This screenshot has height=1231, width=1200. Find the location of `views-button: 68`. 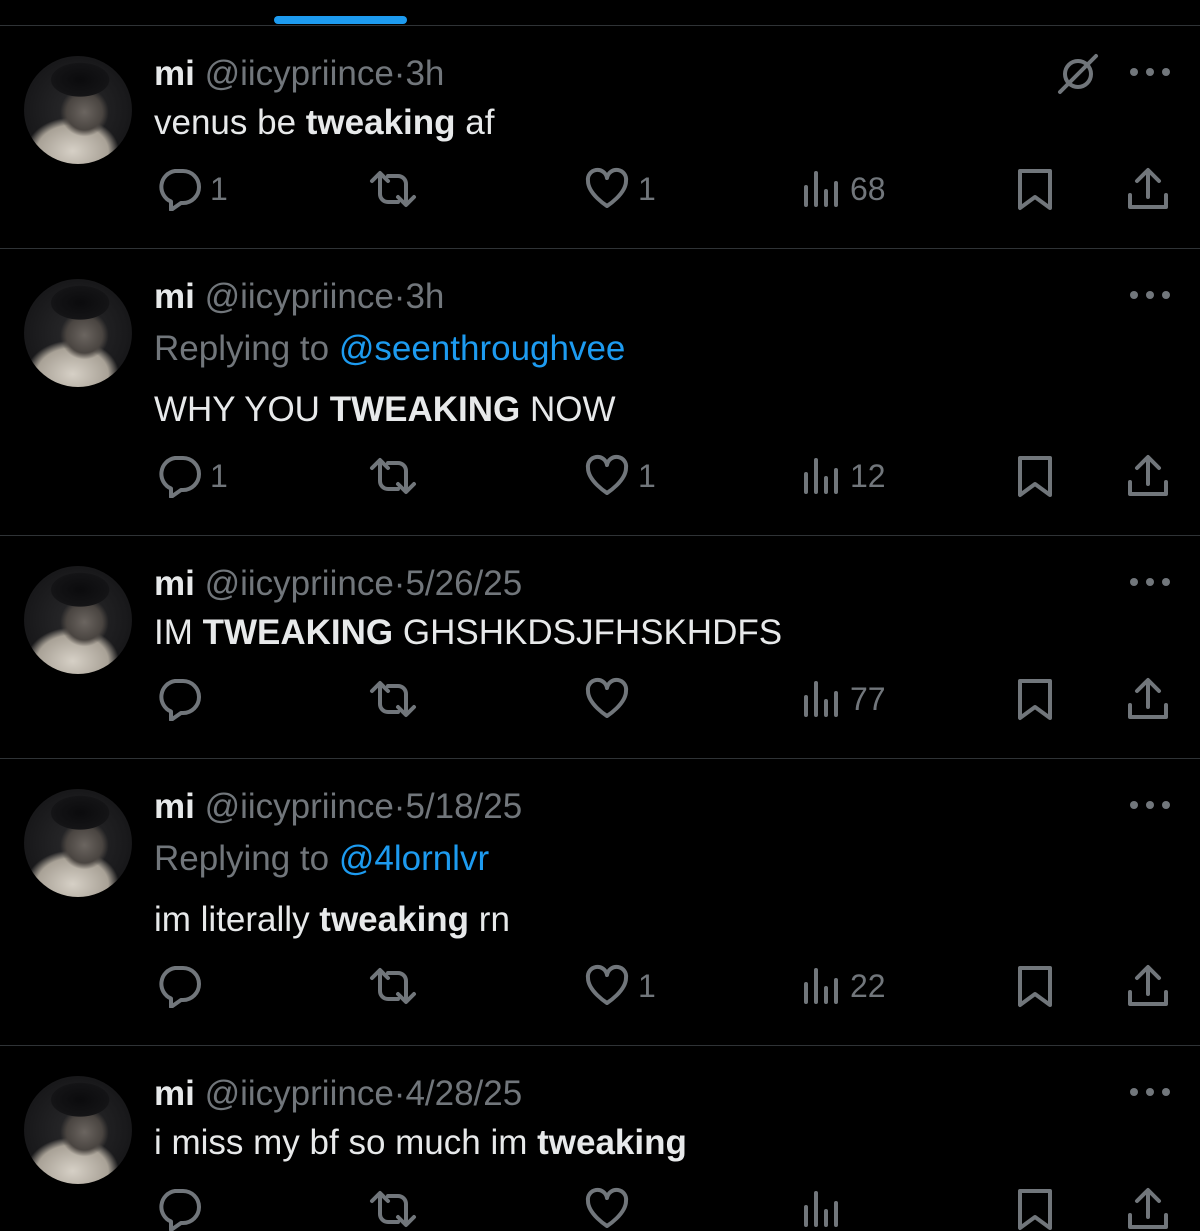

views-button: 68 is located at coordinates (844, 189).